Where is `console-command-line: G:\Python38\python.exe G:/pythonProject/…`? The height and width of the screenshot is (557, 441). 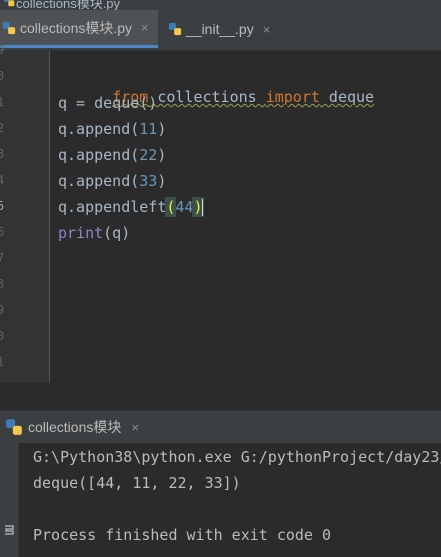 console-command-line: G:\Python38\python.exe G:/pythonProject/… is located at coordinates (237, 457).